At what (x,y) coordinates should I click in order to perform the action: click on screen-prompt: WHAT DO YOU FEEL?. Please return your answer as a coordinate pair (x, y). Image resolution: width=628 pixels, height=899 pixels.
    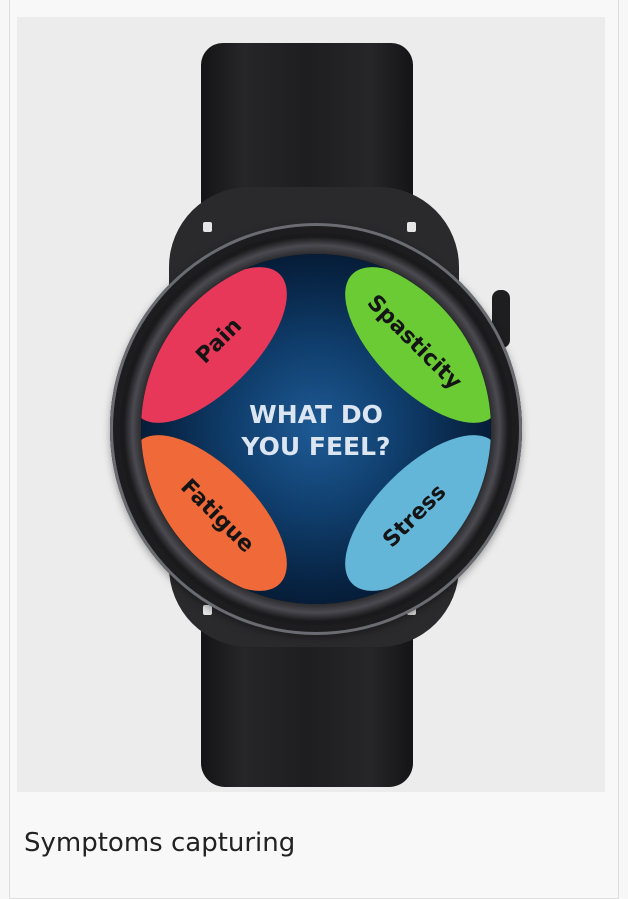
    Looking at the image, I should click on (316, 431).